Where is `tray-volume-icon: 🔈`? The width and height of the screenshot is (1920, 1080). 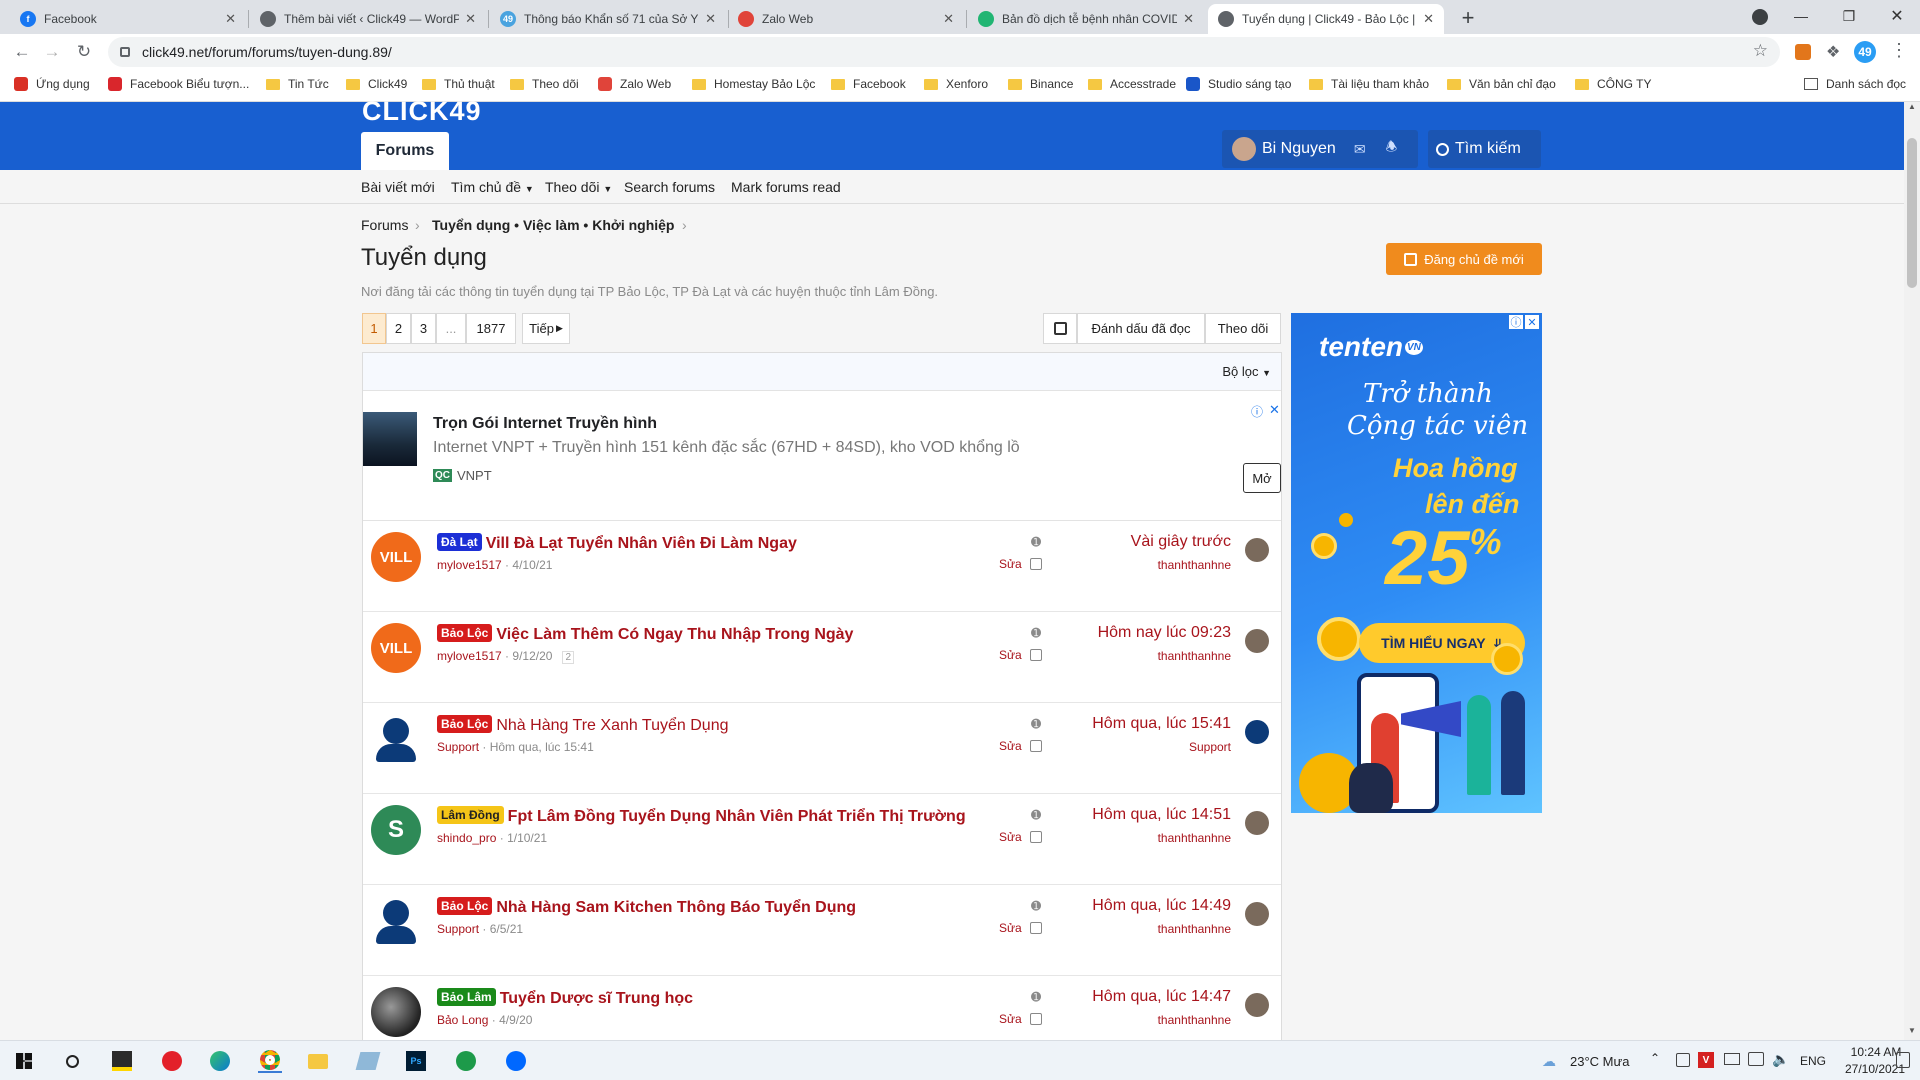 tray-volume-icon: 🔈 is located at coordinates (1780, 1059).